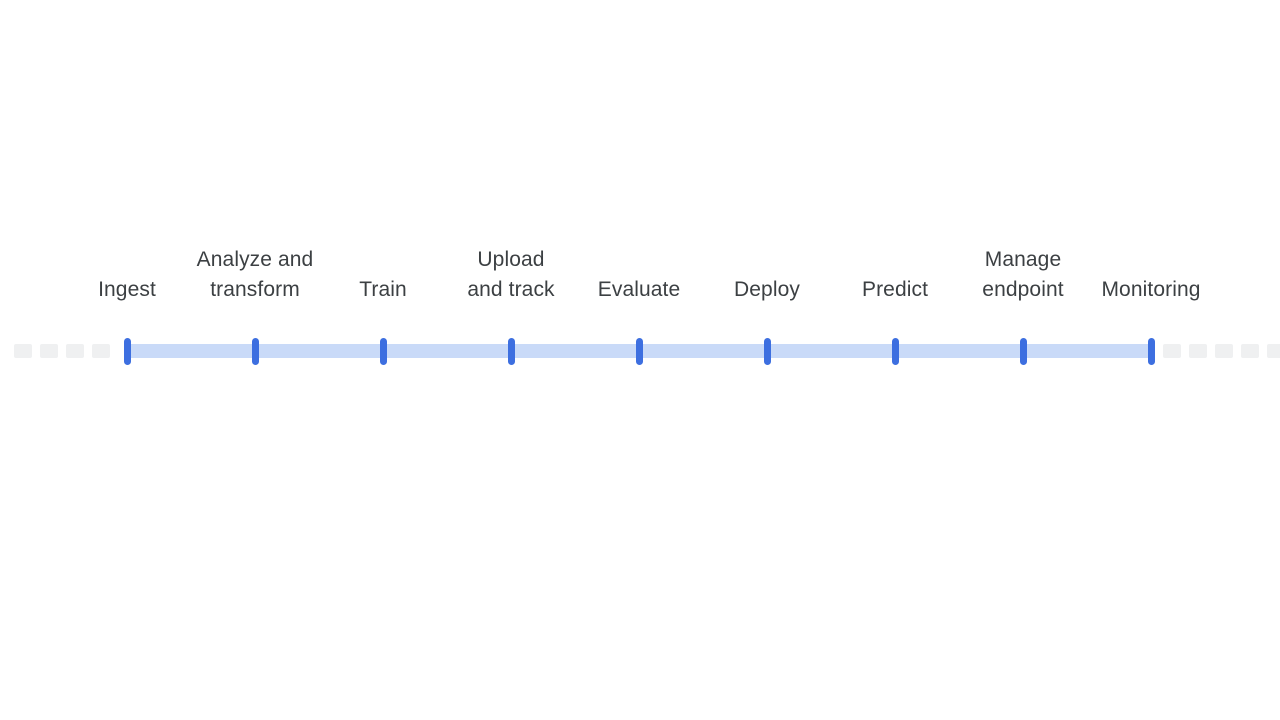 The width and height of the screenshot is (1280, 720). What do you see at coordinates (255, 275) in the screenshot?
I see `stage-label-analyze-transform: Analyze and transform` at bounding box center [255, 275].